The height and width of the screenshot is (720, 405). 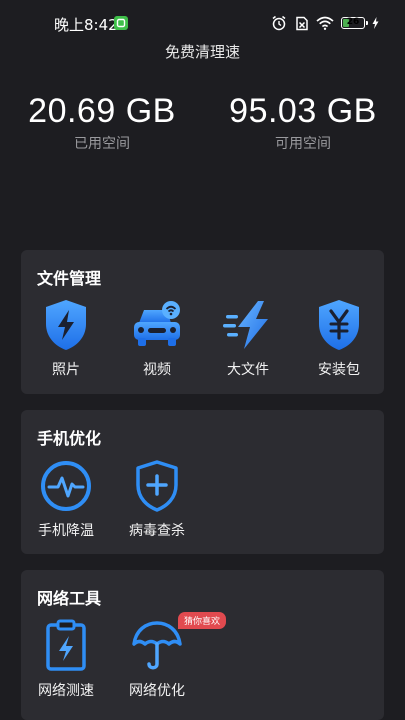 What do you see at coordinates (248, 370) in the screenshot?
I see `tool-label: 大文件` at bounding box center [248, 370].